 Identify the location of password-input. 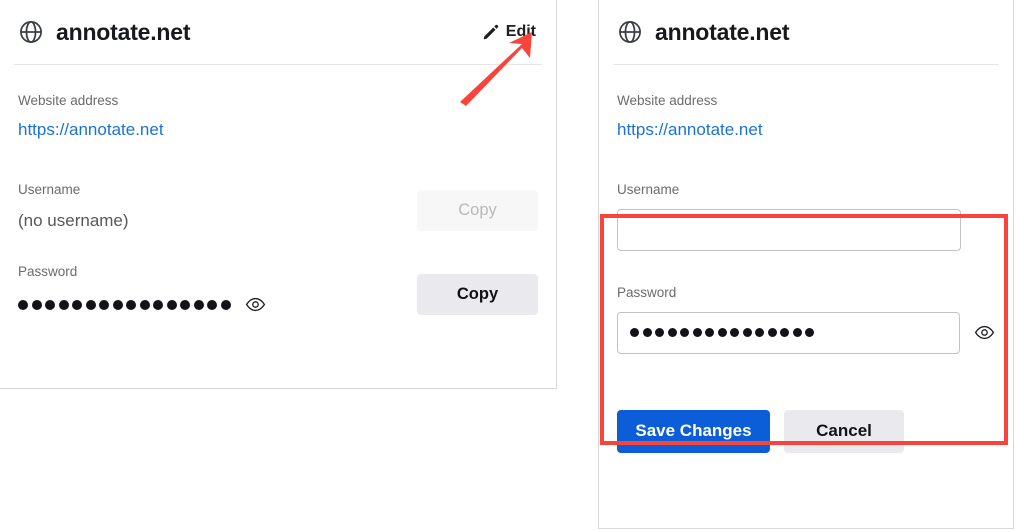
(788, 332).